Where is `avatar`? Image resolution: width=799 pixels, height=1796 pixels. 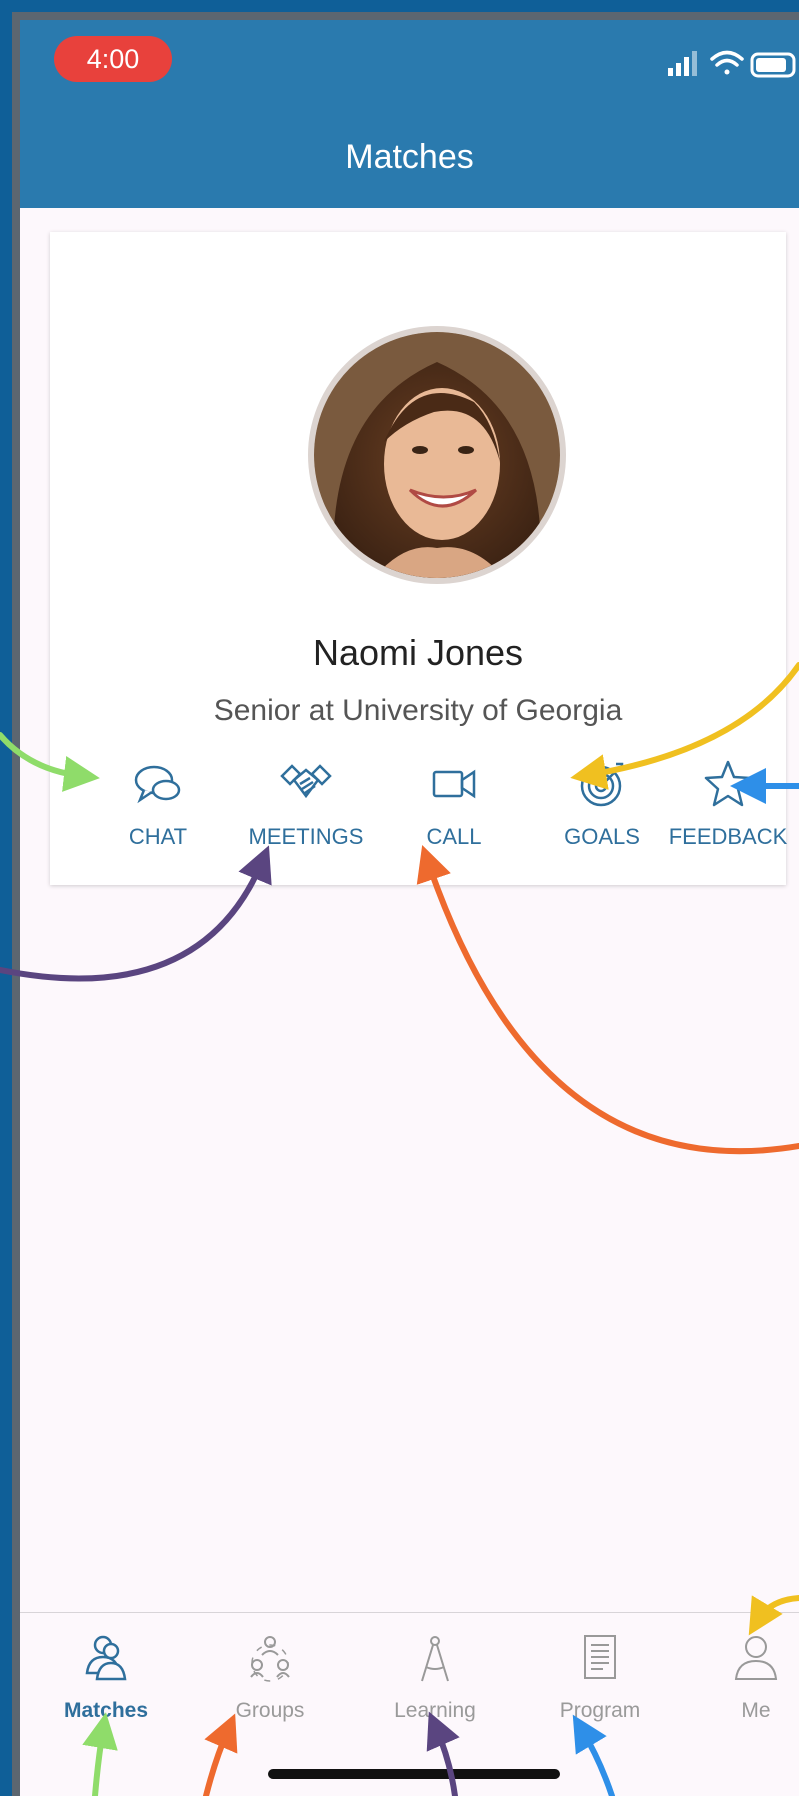 avatar is located at coordinates (437, 455).